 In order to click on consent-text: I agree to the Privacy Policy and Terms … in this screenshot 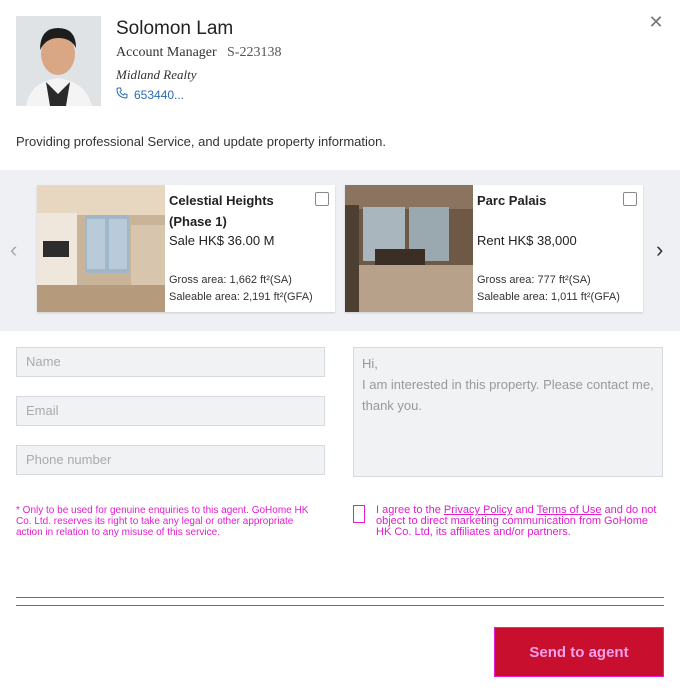, I will do `click(518, 521)`.